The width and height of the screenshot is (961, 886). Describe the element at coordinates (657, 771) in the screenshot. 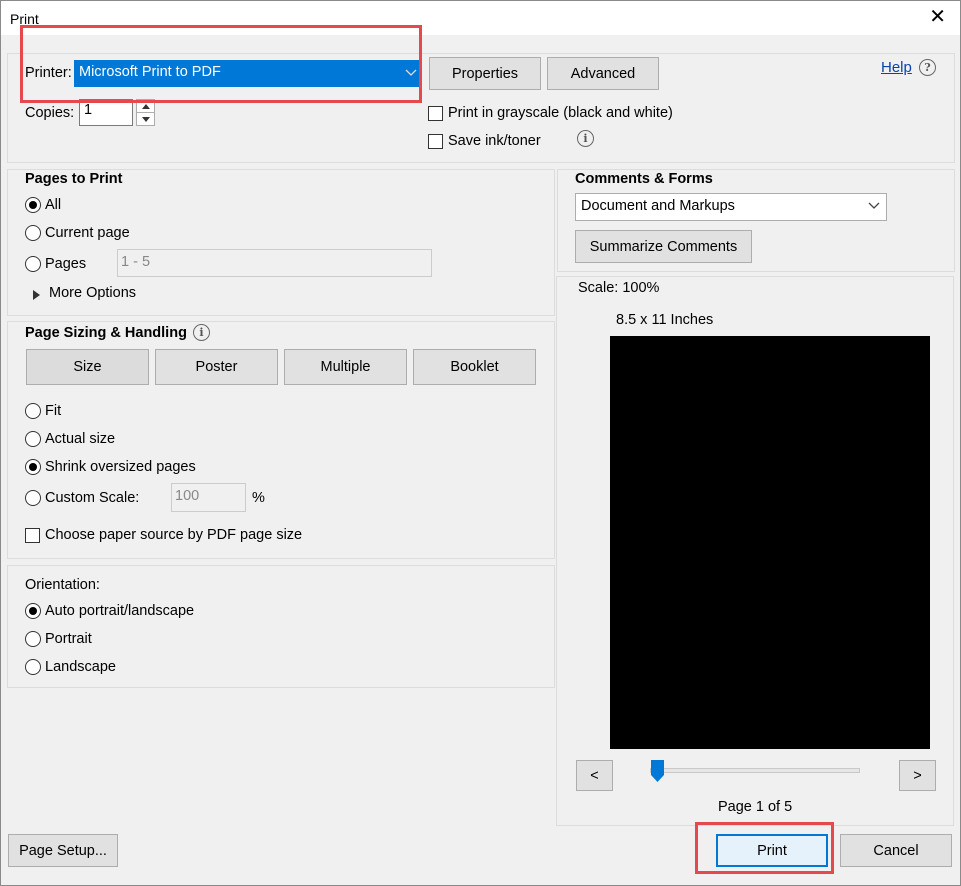

I see `page-slider-thumb` at that location.